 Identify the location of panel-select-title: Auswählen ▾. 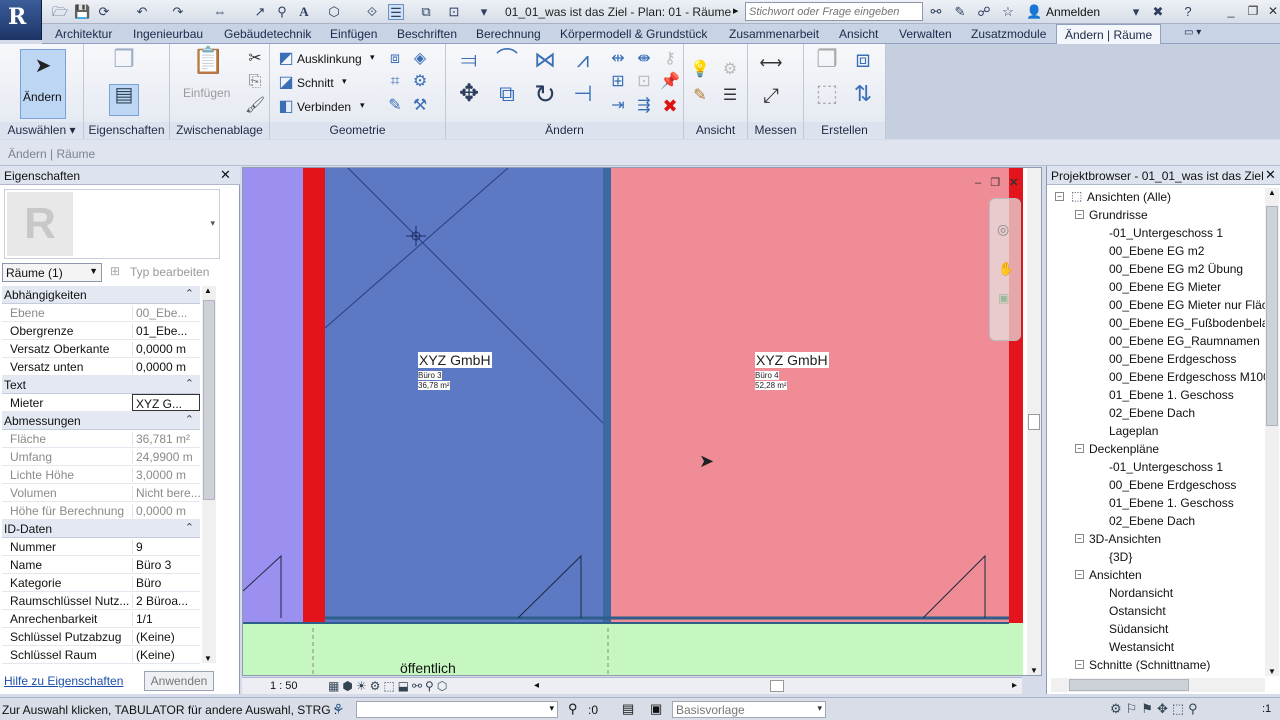
(41, 130).